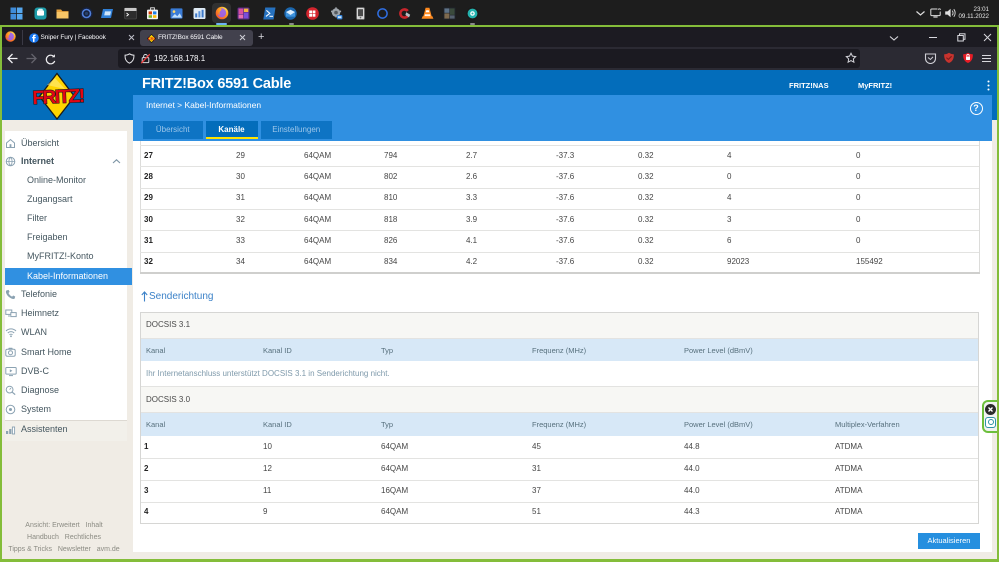 Image resolution: width=999 pixels, height=562 pixels. What do you see at coordinates (58, 97) in the screenshot?
I see `svg-text: FRITZ!` at bounding box center [58, 97].